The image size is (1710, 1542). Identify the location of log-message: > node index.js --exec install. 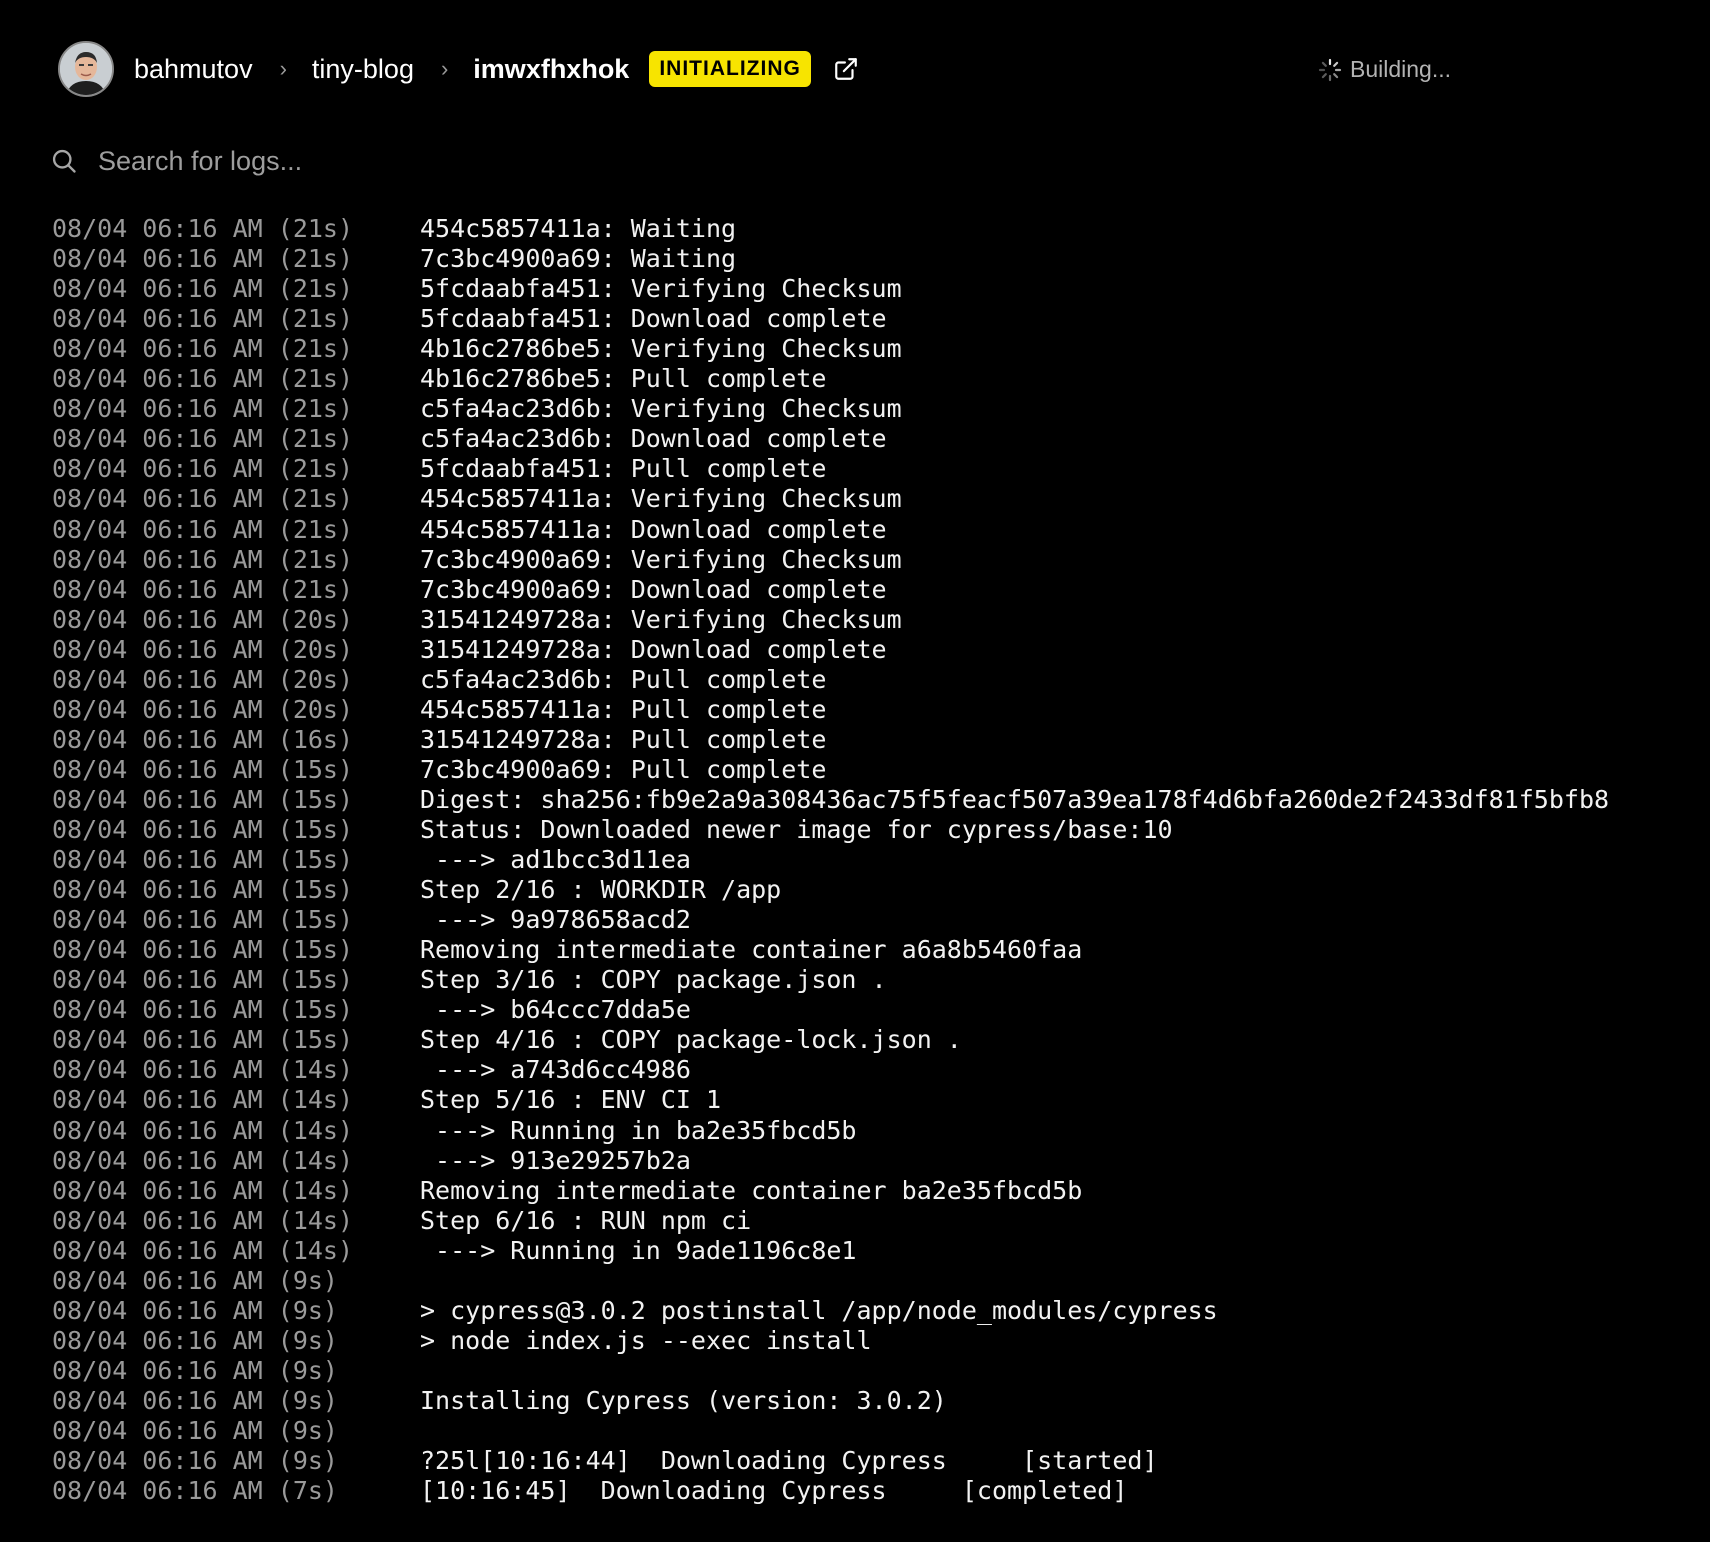
(646, 1340).